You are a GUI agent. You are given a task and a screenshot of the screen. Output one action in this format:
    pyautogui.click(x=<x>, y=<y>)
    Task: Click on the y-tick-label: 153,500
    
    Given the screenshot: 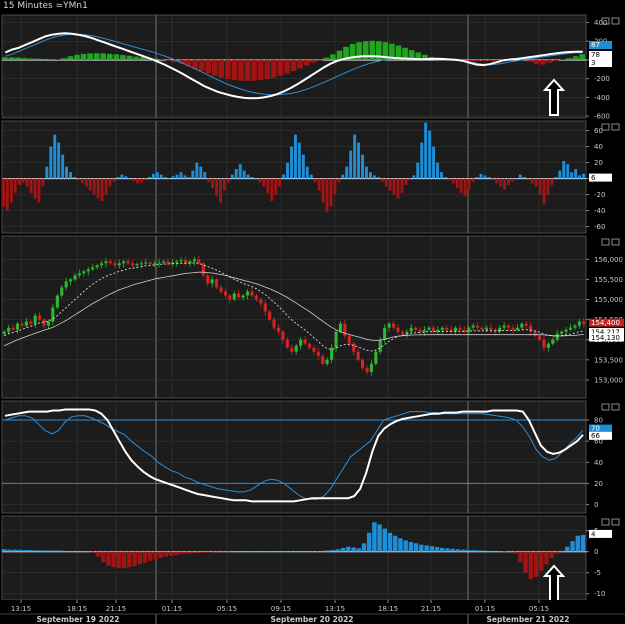 What is the action you would take?
    pyautogui.click(x=608, y=360)
    